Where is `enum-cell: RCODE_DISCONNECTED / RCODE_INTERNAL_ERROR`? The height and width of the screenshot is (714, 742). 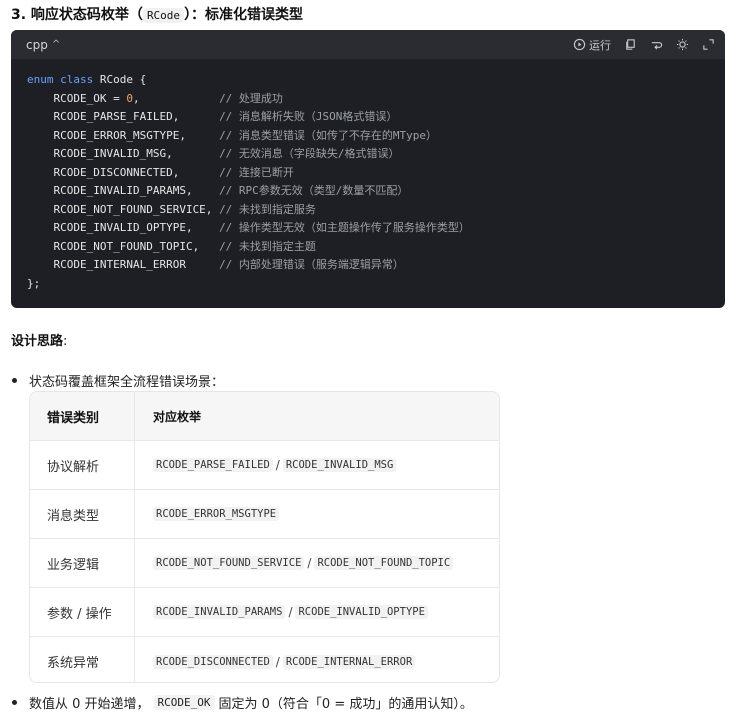
enum-cell: RCODE_DISCONNECTED / RCODE_INTERNAL_ERROR is located at coordinates (317, 659).